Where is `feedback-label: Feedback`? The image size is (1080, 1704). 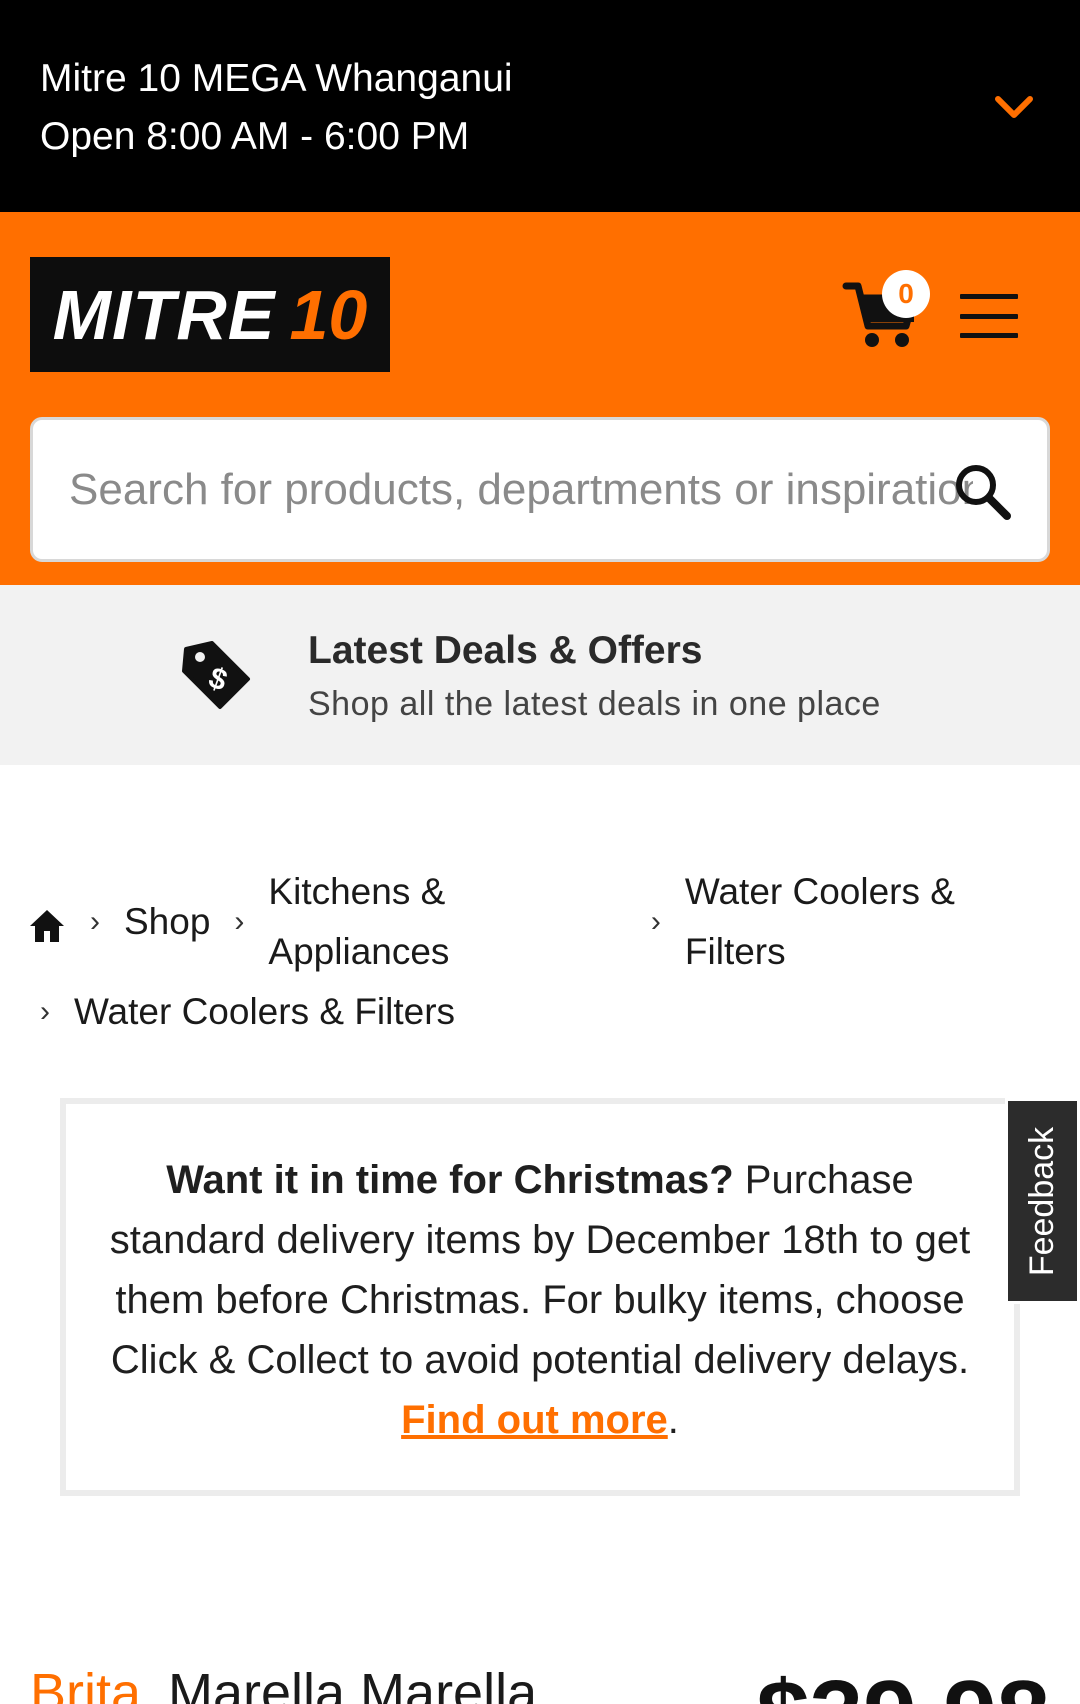
feedback-label: Feedback is located at coordinates (1042, 1201).